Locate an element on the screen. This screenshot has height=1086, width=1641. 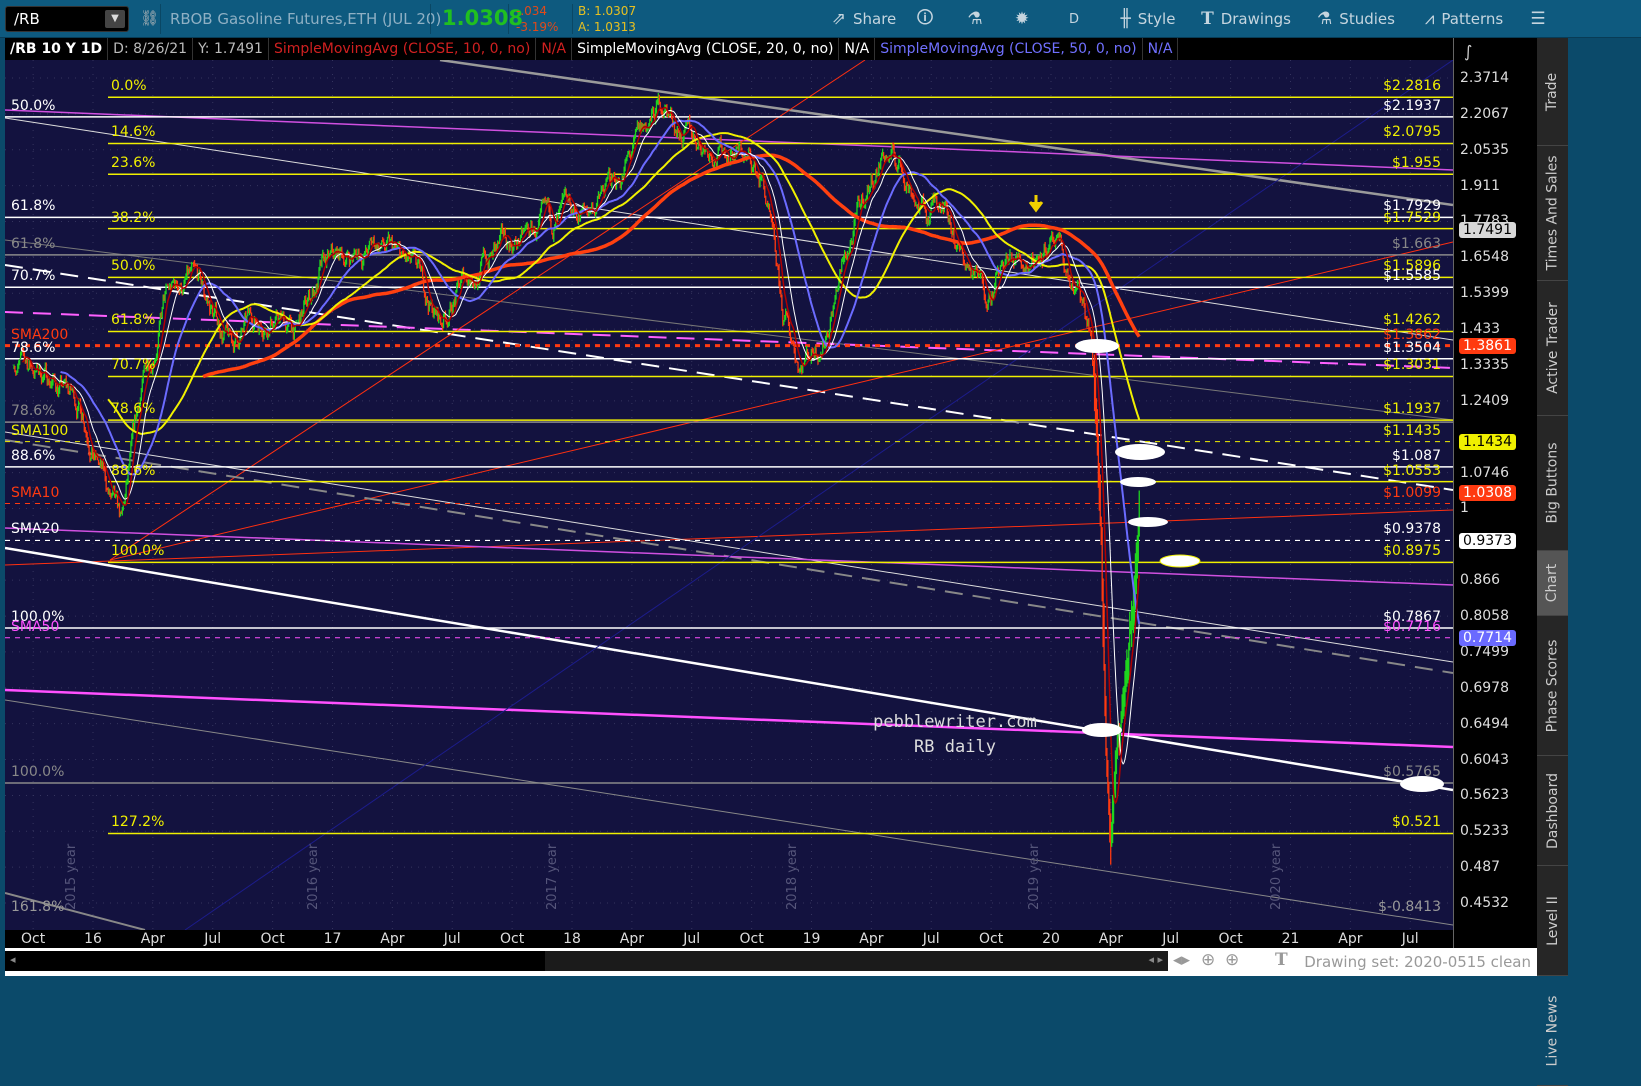
notes-button: 🛈 is located at coordinates (925, 19).